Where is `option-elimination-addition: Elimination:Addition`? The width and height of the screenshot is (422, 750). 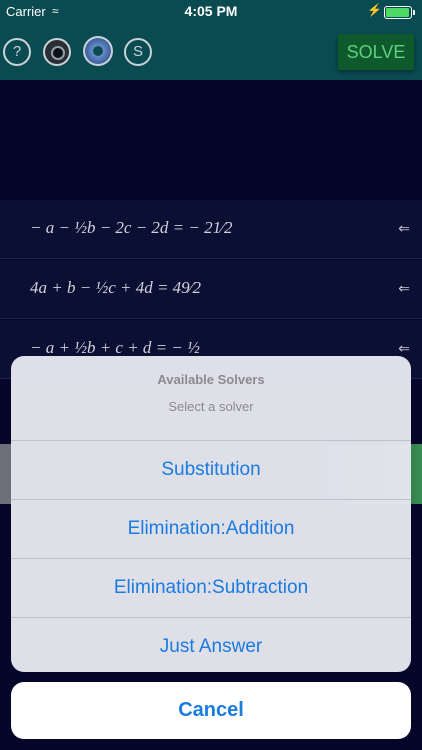
option-elimination-addition: Elimination:Addition is located at coordinates (211, 529).